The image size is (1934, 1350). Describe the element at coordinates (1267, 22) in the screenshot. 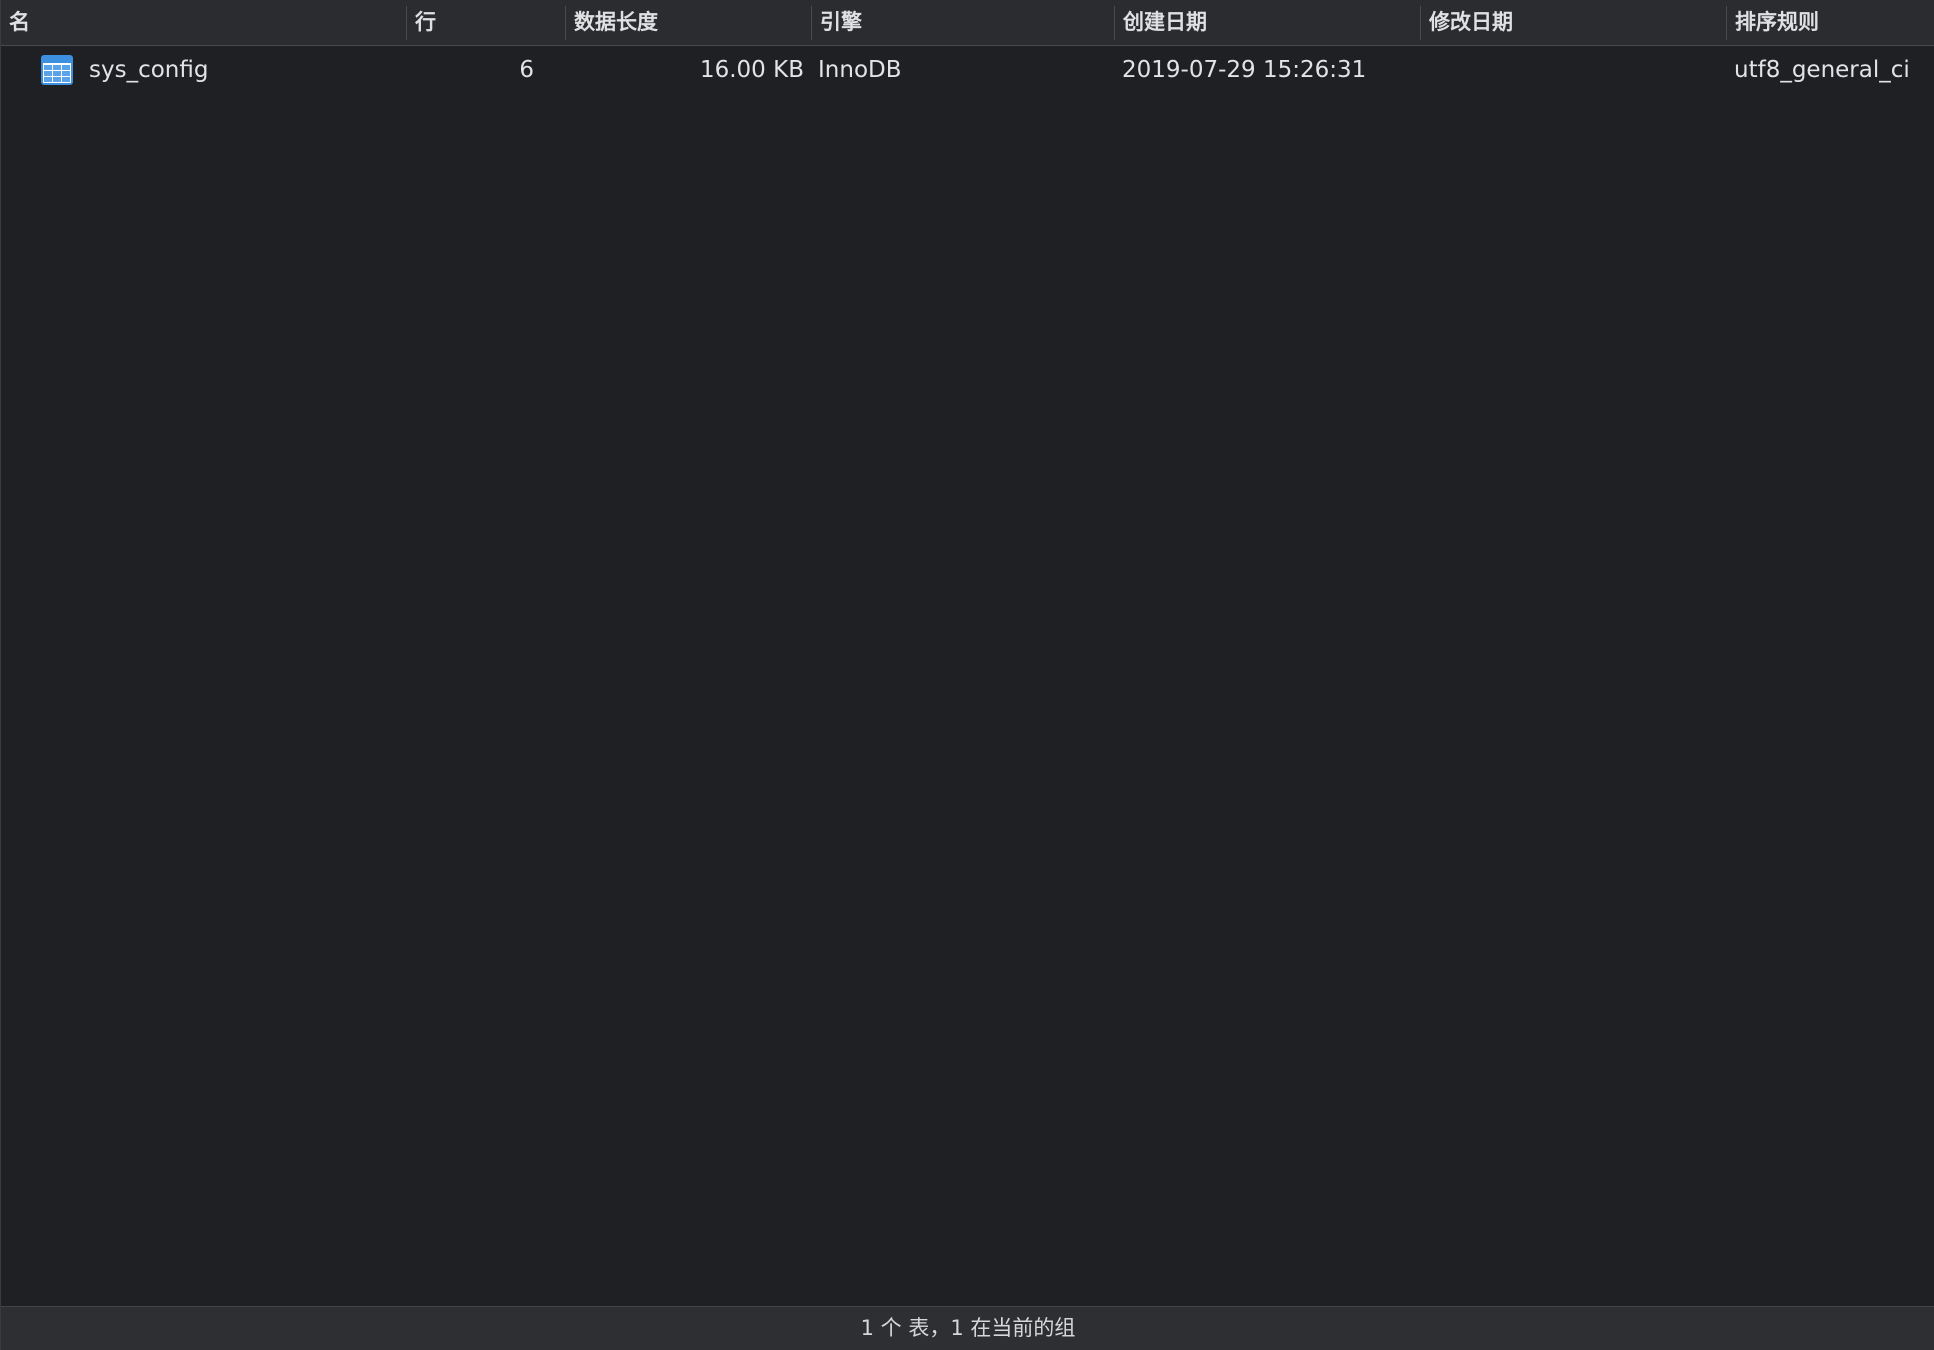

I see `column-header-created: 创建日期` at that location.